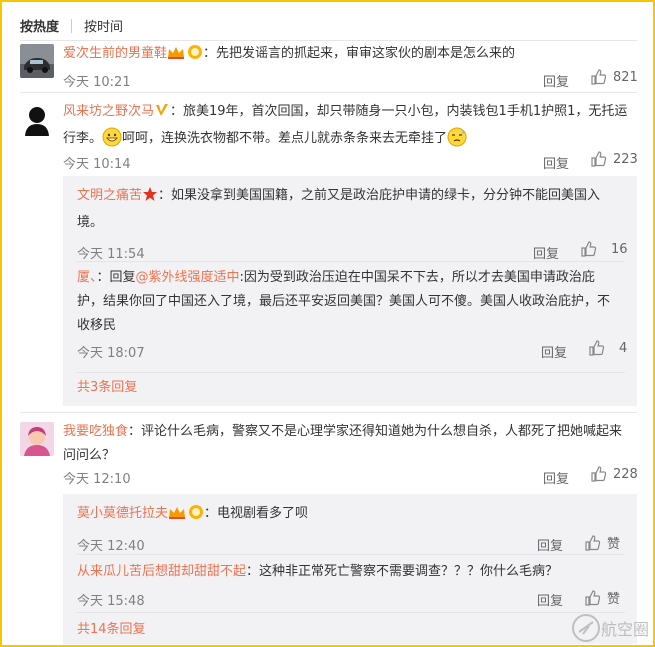  What do you see at coordinates (95, 431) in the screenshot?
I see `comment-username: 我要吃独食` at bounding box center [95, 431].